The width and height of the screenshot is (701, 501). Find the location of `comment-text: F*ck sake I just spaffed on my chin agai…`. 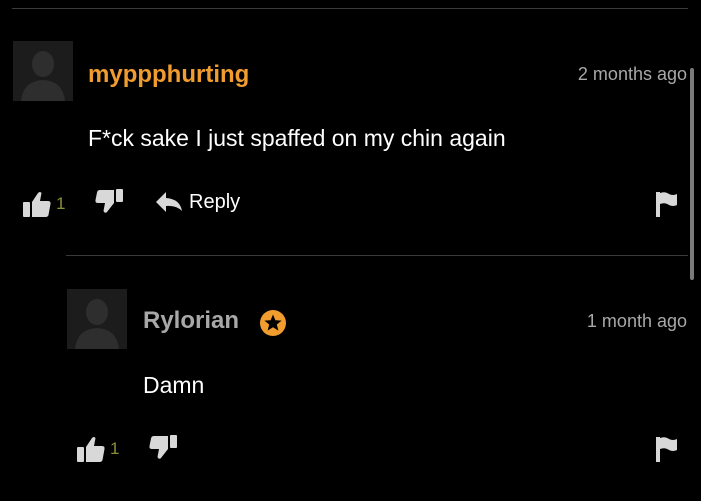

comment-text: F*ck sake I just spaffed on my chin agai… is located at coordinates (297, 138).